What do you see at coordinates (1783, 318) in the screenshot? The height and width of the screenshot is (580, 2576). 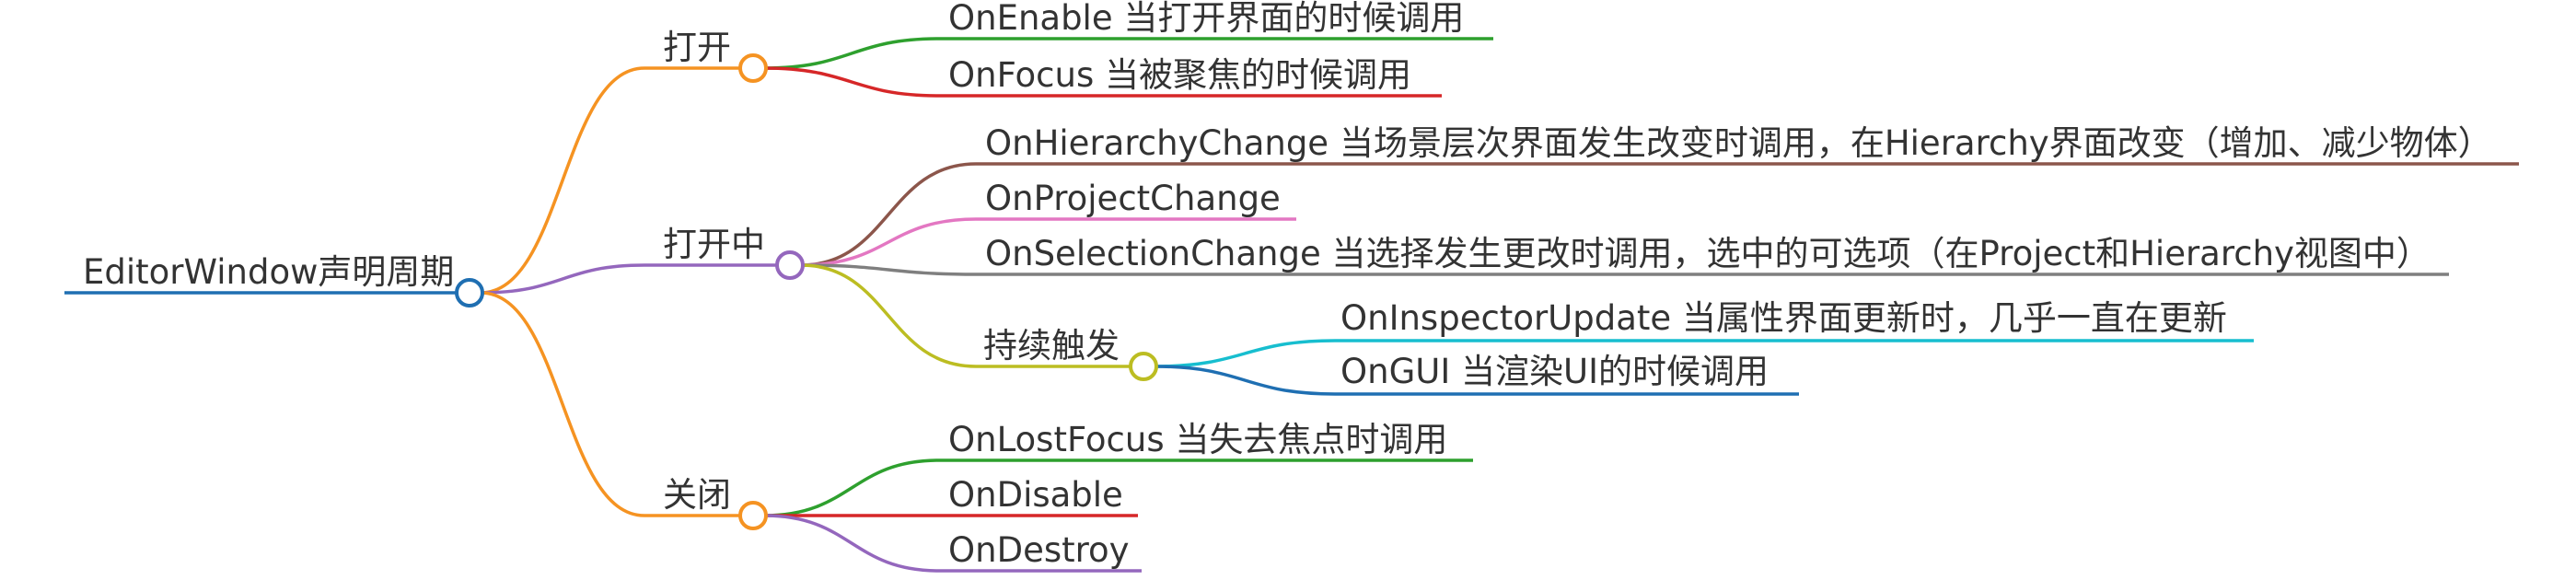 I see `leaf-label-1-3-0: OnInspectorUpdate 当属性界面更新时，几乎一直在更新` at bounding box center [1783, 318].